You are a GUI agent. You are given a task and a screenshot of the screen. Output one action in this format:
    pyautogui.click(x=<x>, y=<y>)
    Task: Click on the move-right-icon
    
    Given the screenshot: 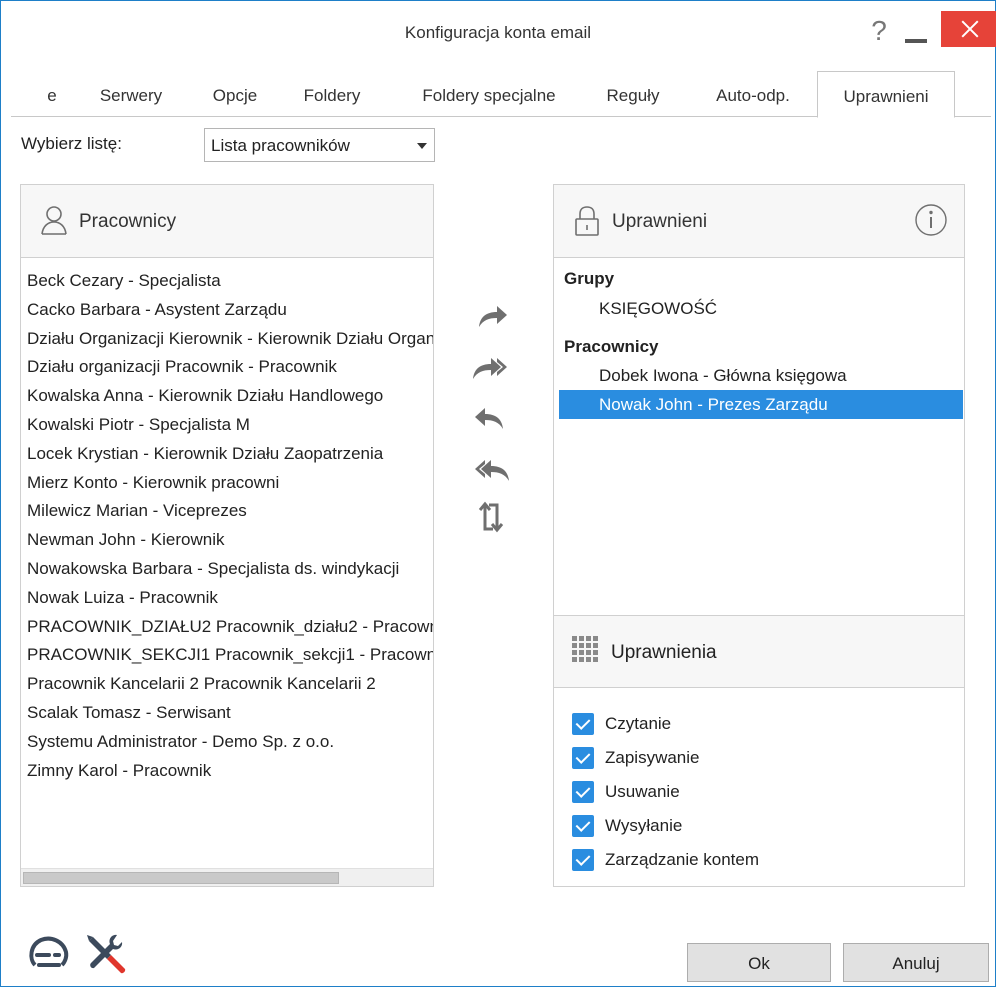 What is the action you would take?
    pyautogui.click(x=493, y=316)
    